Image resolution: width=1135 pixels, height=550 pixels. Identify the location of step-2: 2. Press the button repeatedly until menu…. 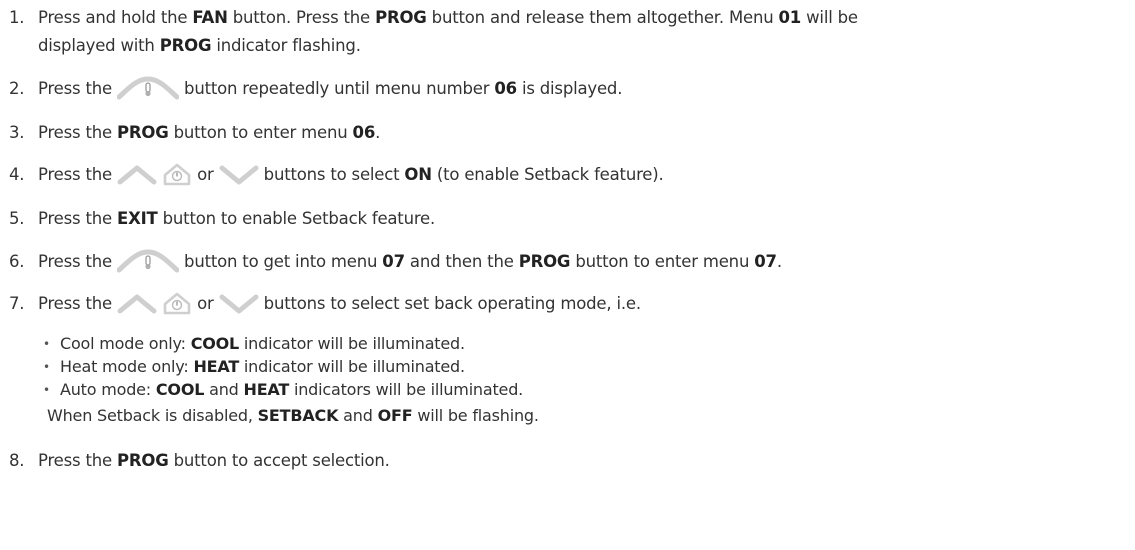
(315, 89).